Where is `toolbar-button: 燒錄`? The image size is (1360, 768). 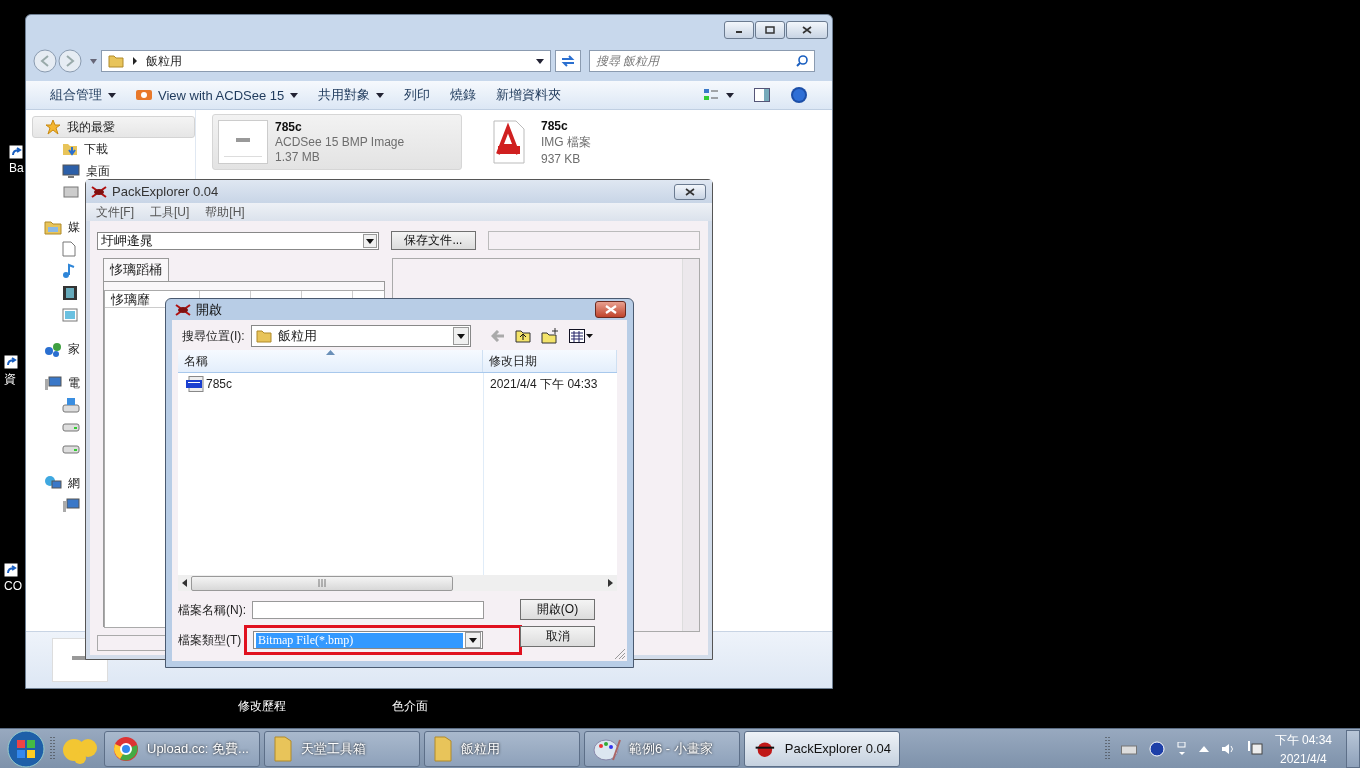
toolbar-button: 燒錄 is located at coordinates (463, 95).